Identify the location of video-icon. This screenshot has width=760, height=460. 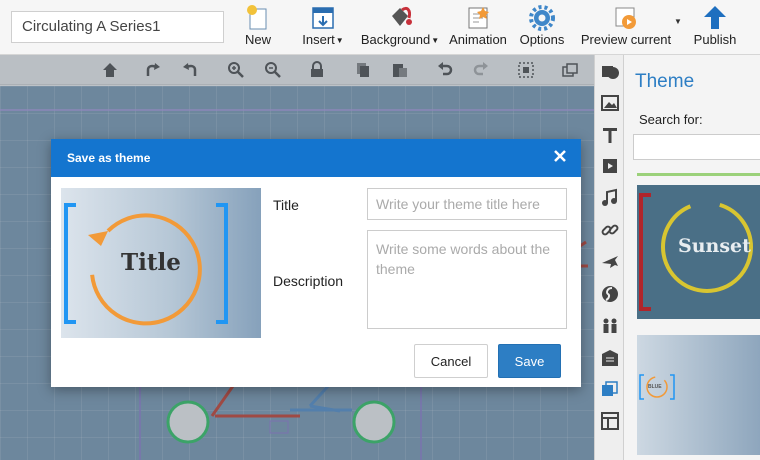
(610, 166).